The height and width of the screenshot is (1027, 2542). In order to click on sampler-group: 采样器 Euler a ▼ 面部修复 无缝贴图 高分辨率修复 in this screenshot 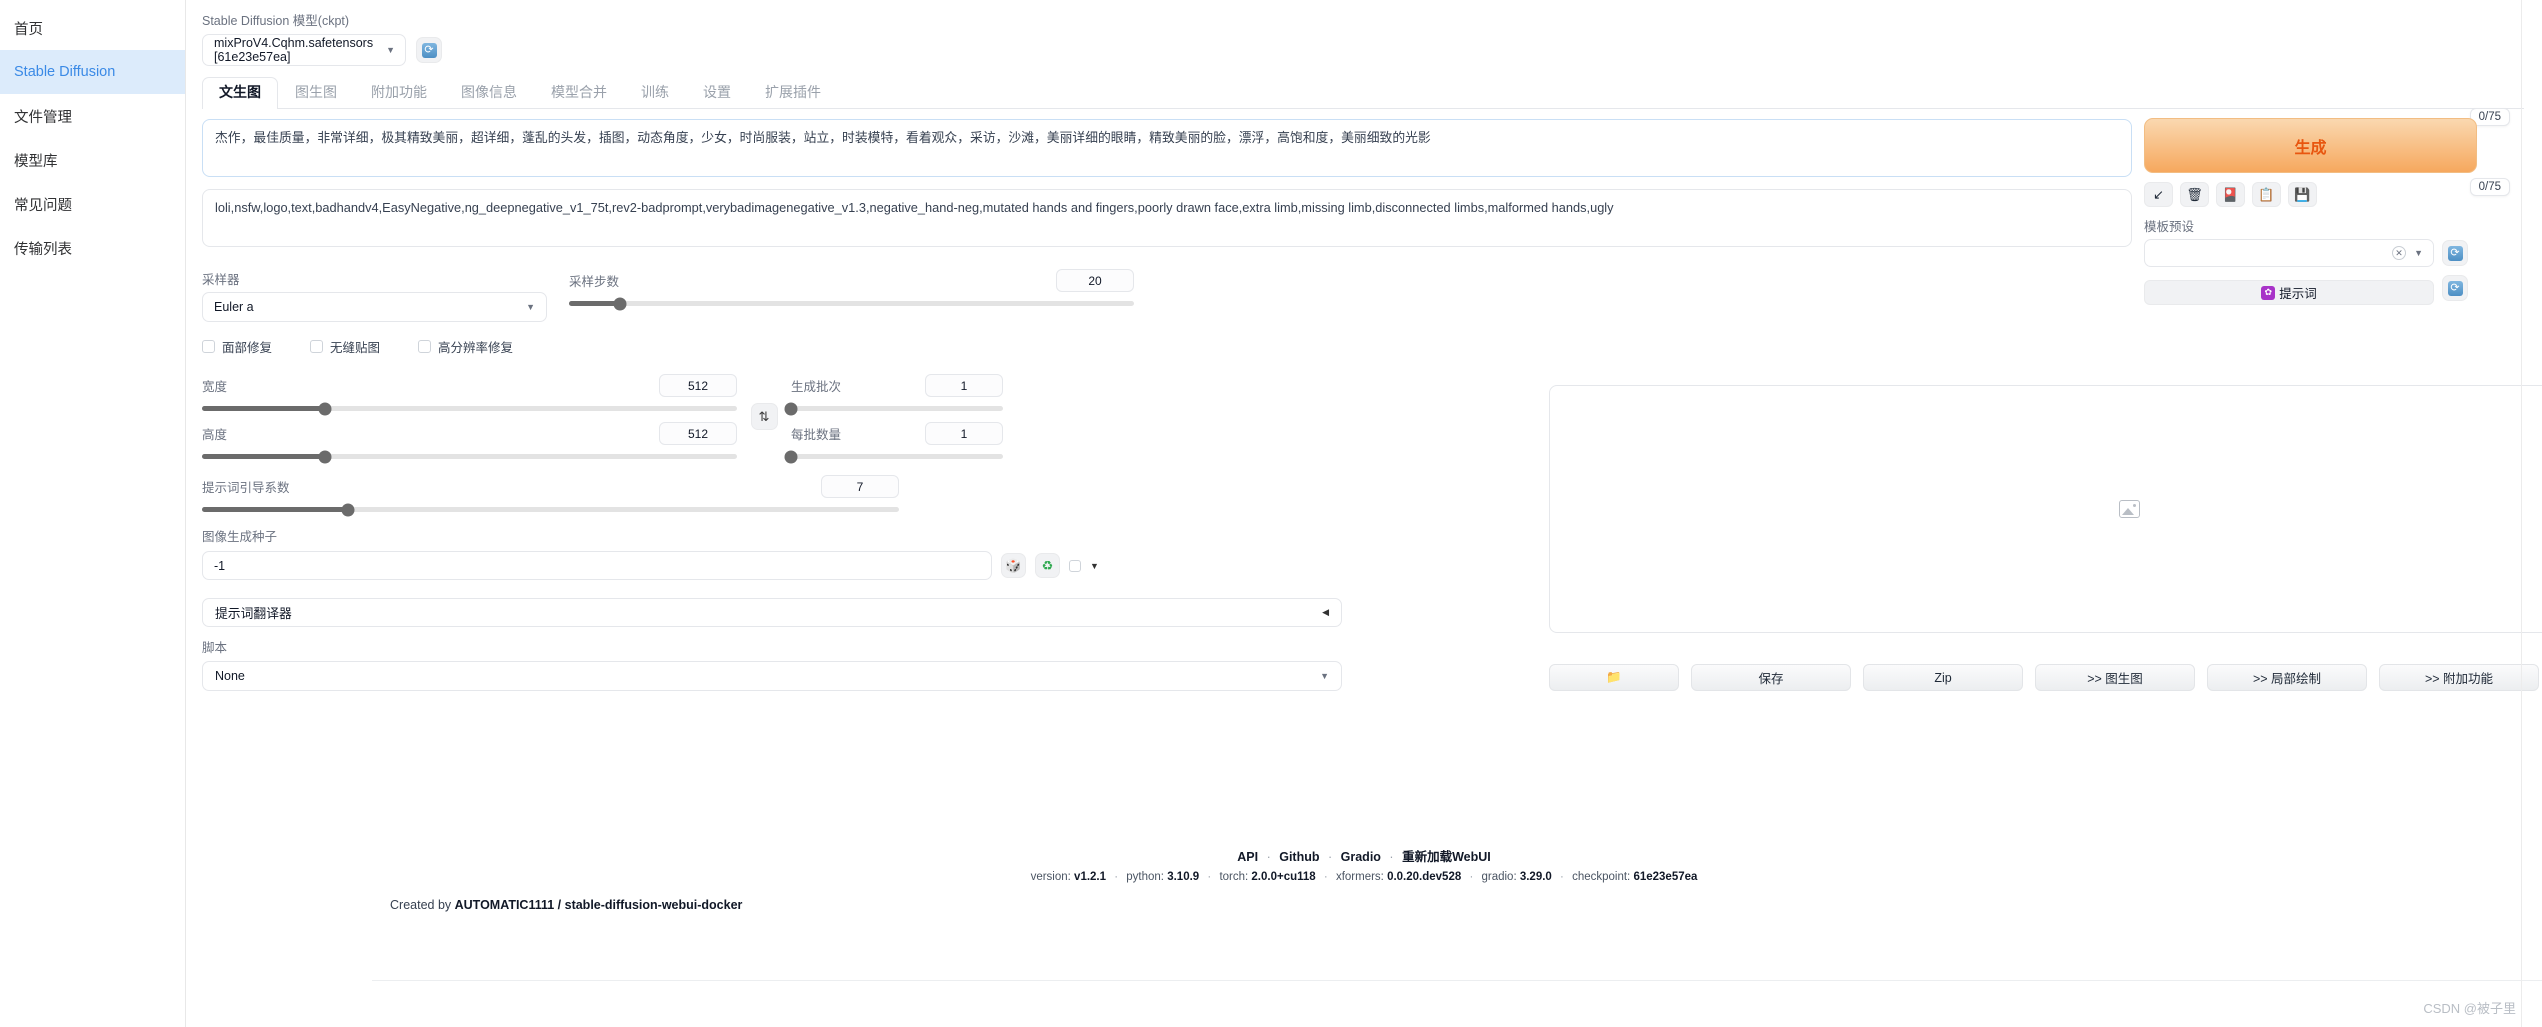, I will do `click(374, 312)`.